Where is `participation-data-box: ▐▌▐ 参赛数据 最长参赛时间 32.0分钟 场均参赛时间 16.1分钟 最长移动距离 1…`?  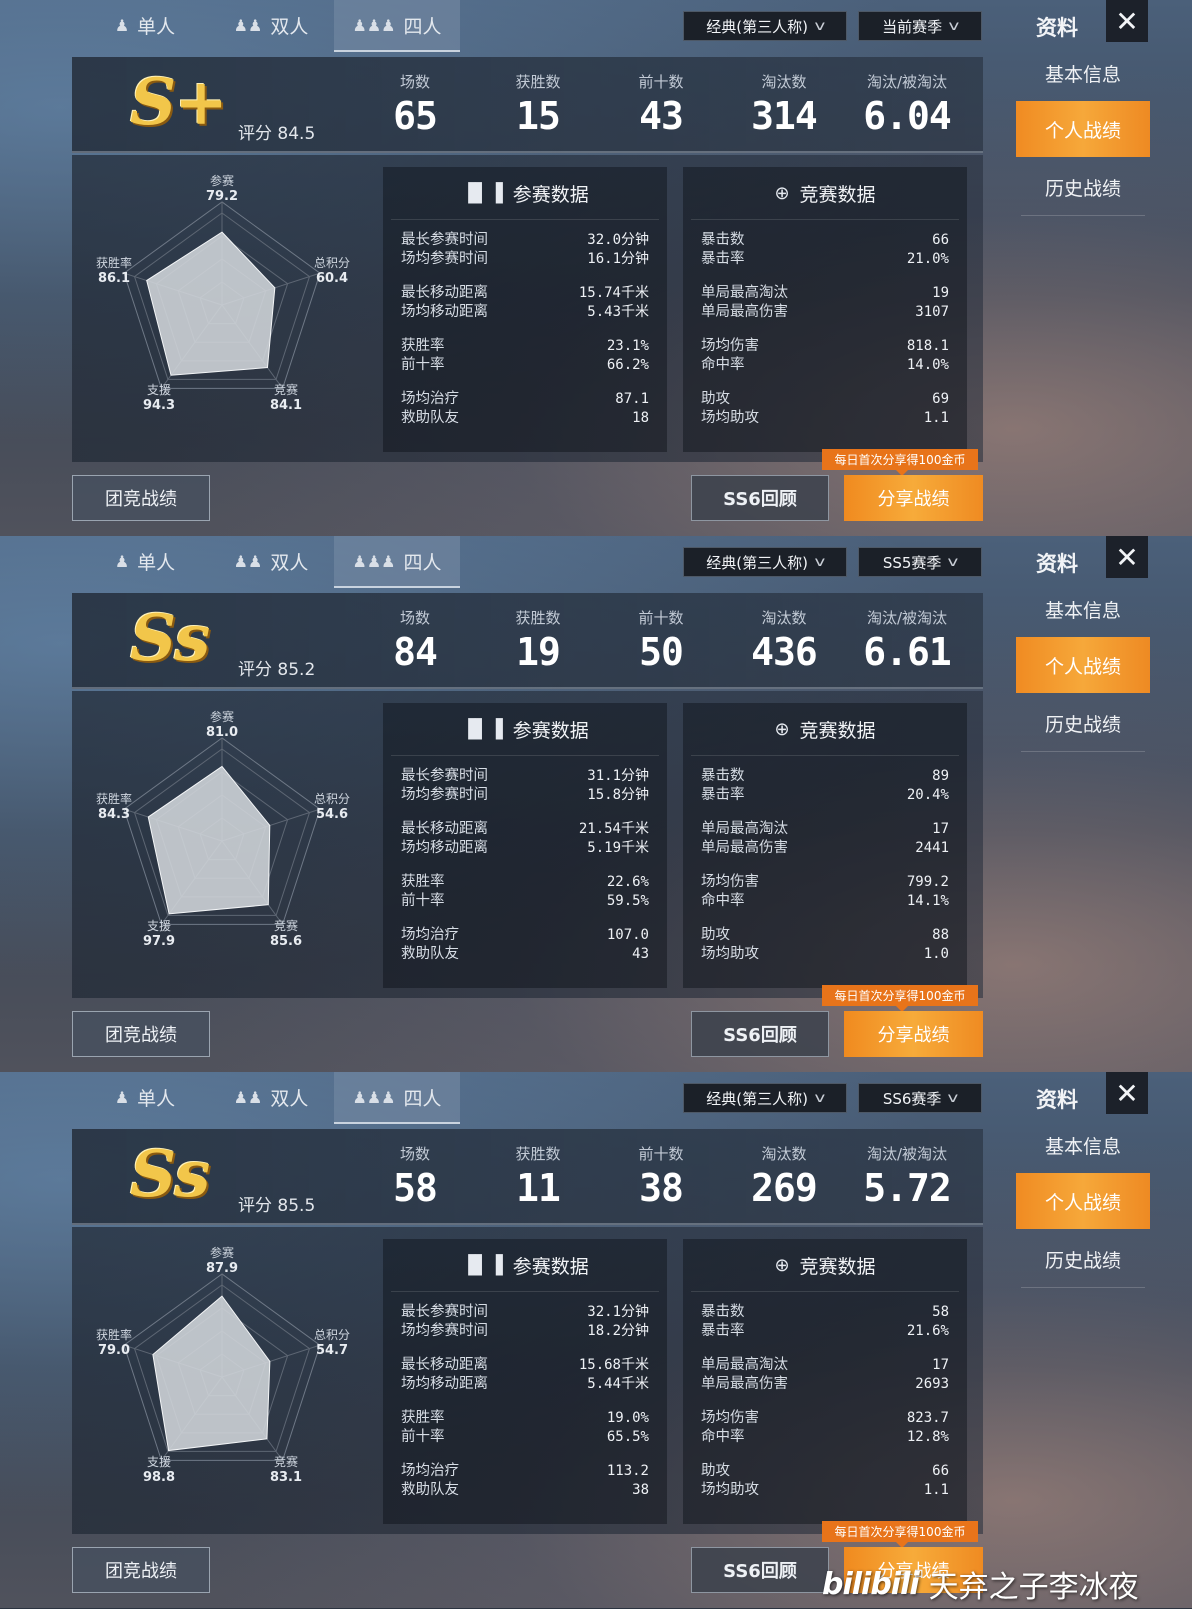 participation-data-box: ▐▌▐ 参赛数据 最长参赛时间 32.0分钟 场均参赛时间 16.1分钟 最长移动距离 1… is located at coordinates (525, 309).